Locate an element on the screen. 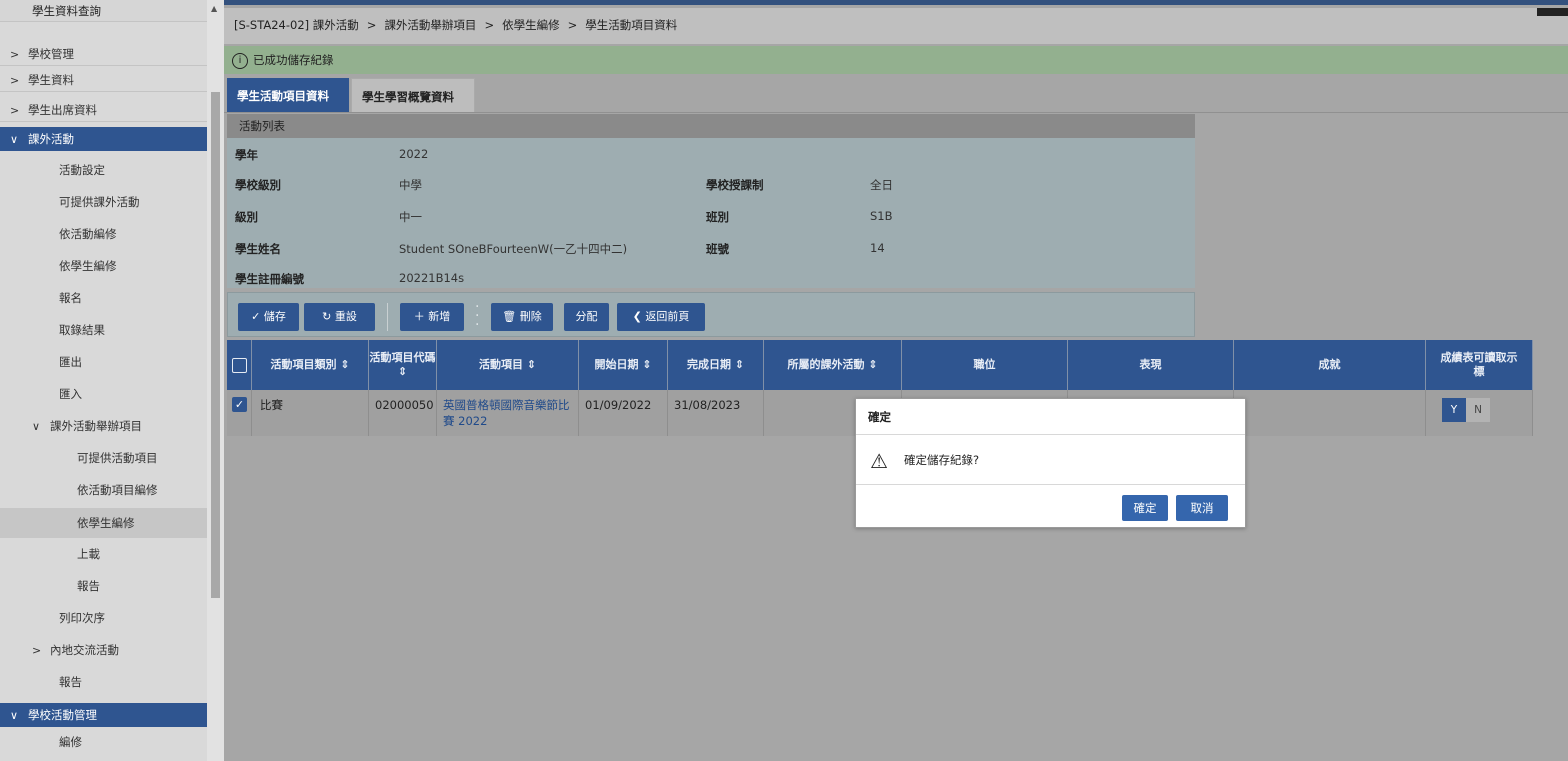  sidebar-section-label: 課外活動 is located at coordinates (51, 139).